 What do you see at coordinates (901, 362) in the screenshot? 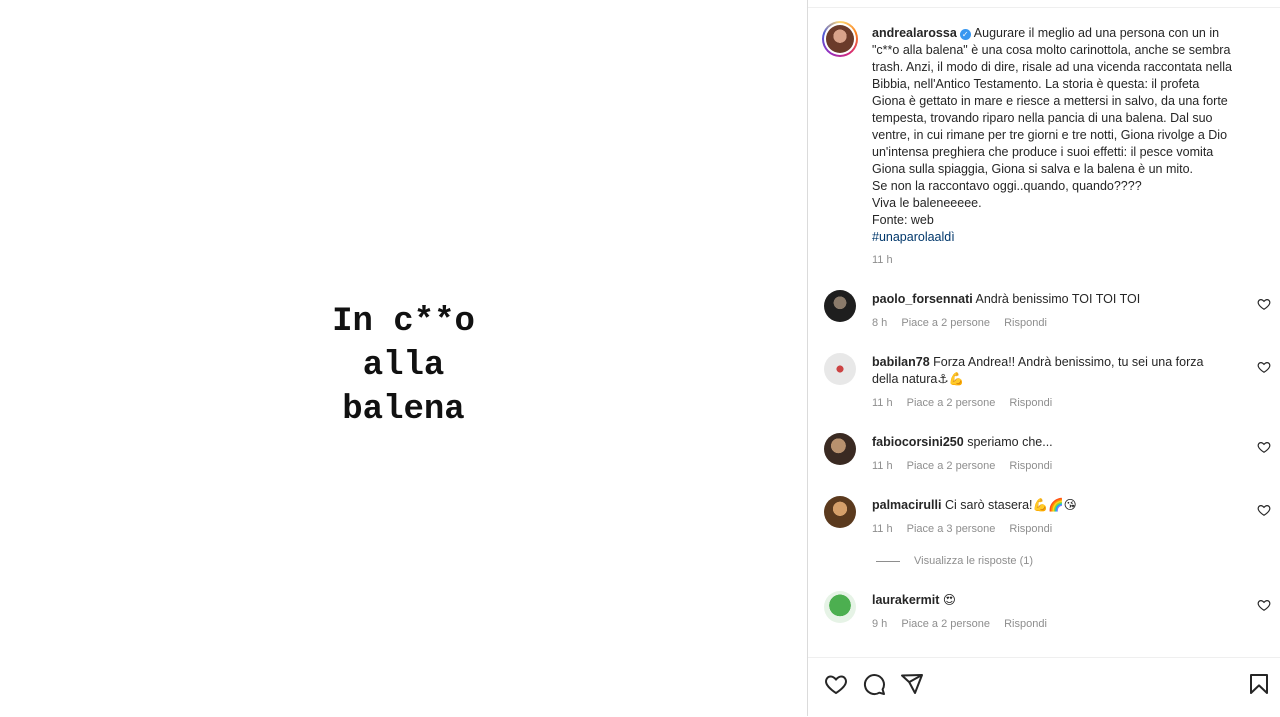
I see `commenter-username: babilan78` at bounding box center [901, 362].